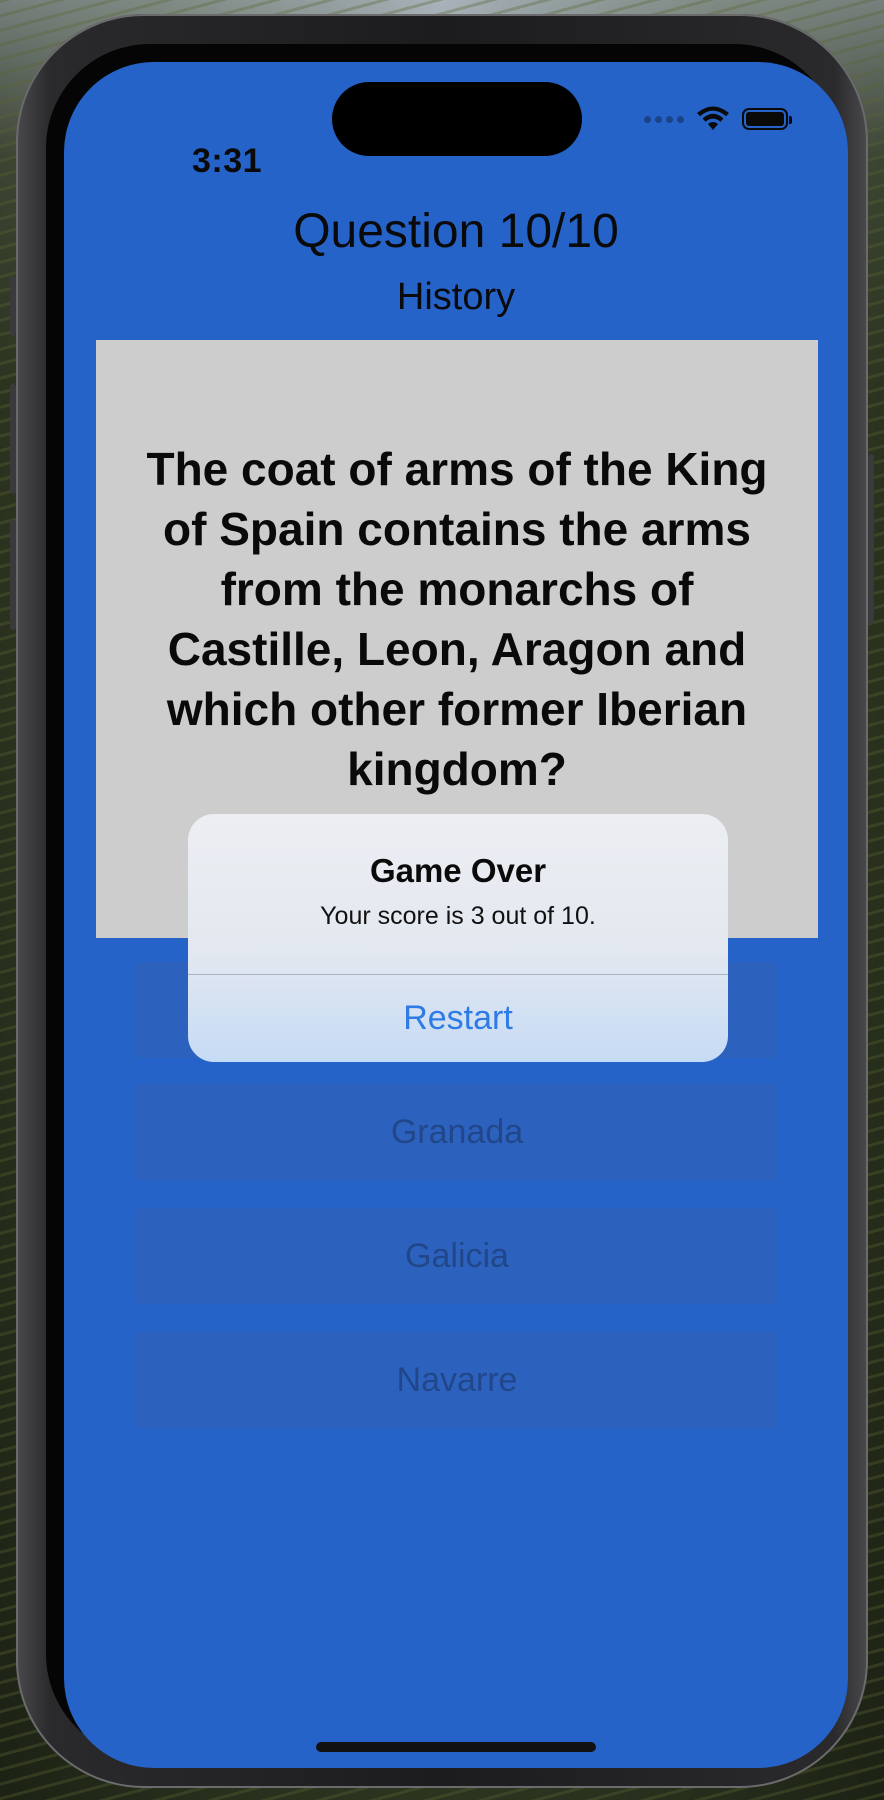 Image resolution: width=884 pixels, height=1800 pixels. I want to click on power-button, so click(871, 539).